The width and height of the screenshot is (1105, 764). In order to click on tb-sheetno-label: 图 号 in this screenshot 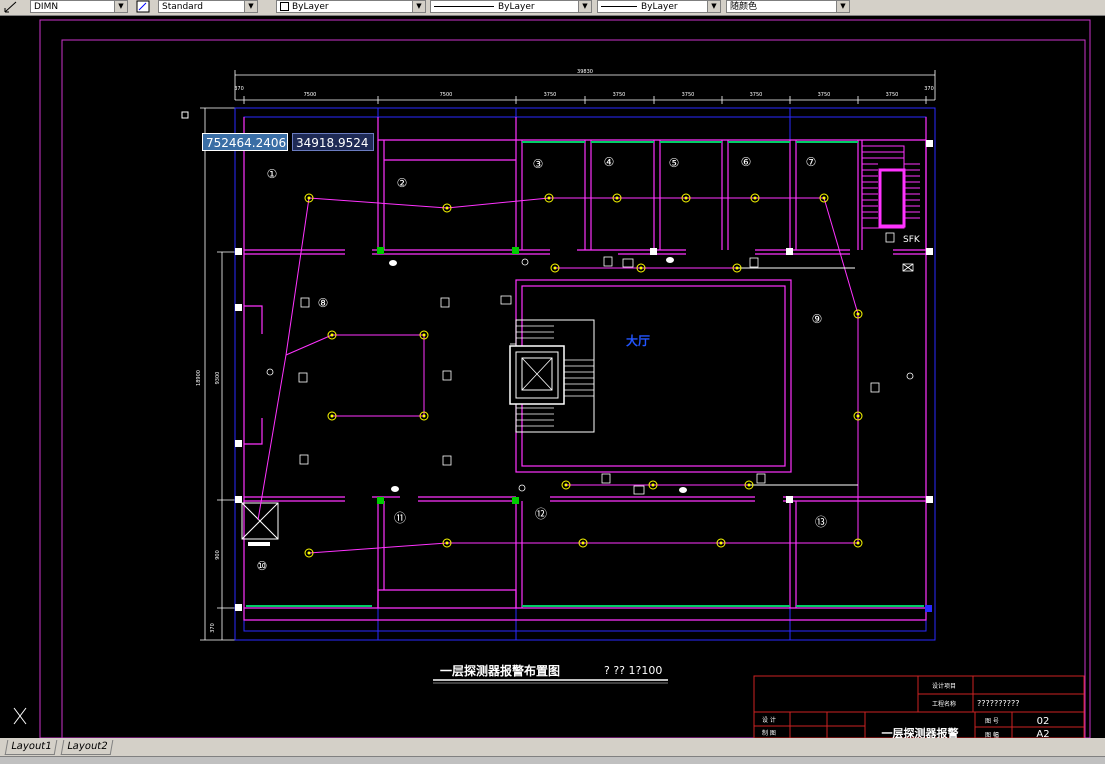, I will do `click(992, 721)`.